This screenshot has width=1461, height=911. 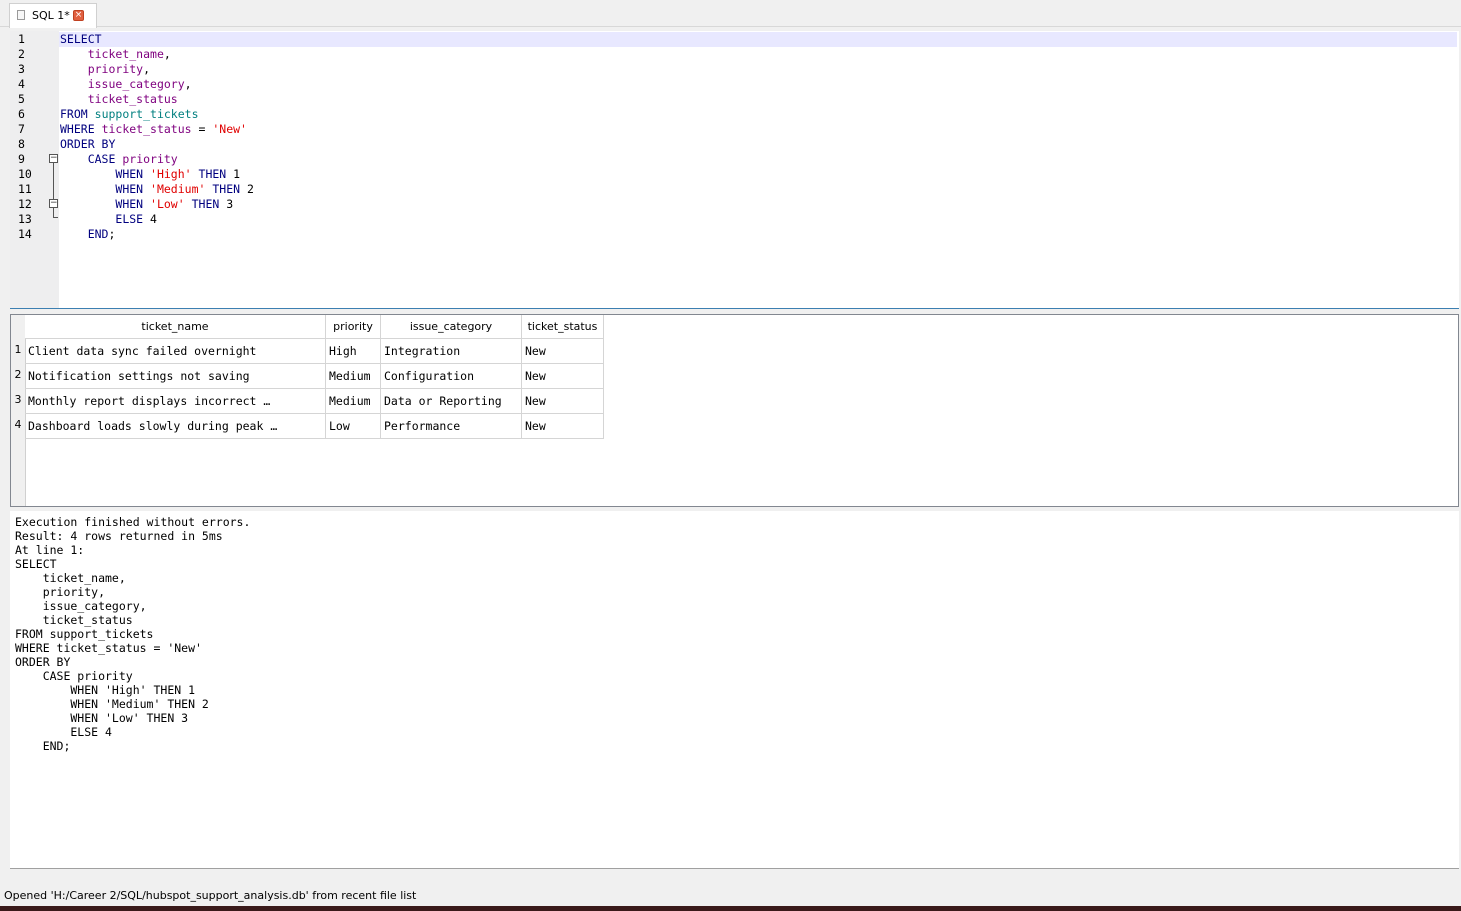 I want to click on line-number: 7, so click(x=21, y=129).